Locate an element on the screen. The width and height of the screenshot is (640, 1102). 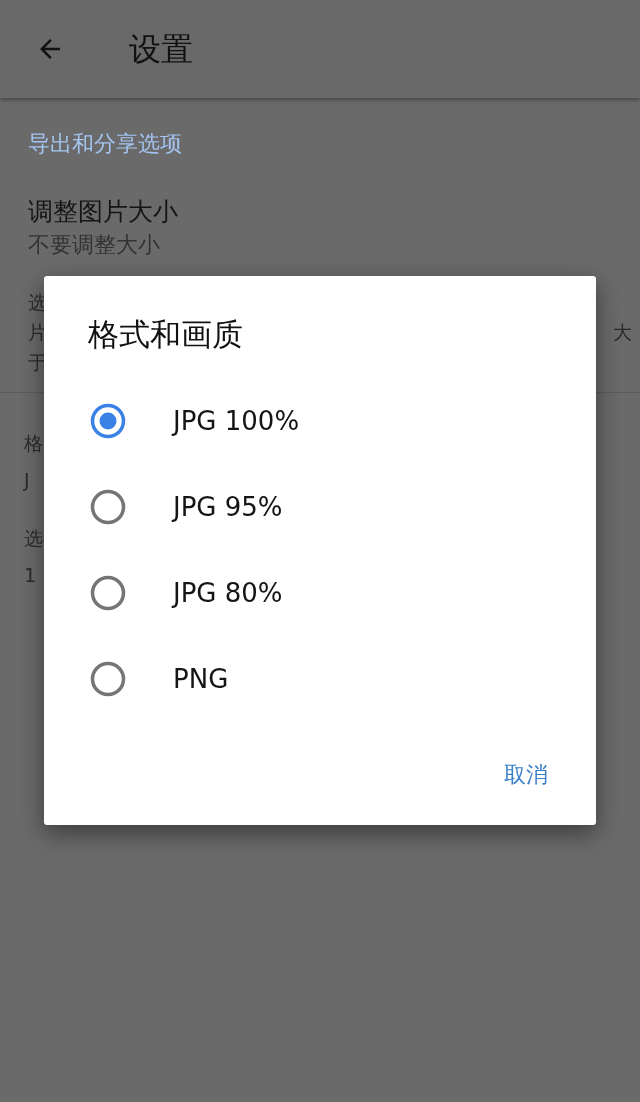
option-label: JPG 100% is located at coordinates (236, 421).